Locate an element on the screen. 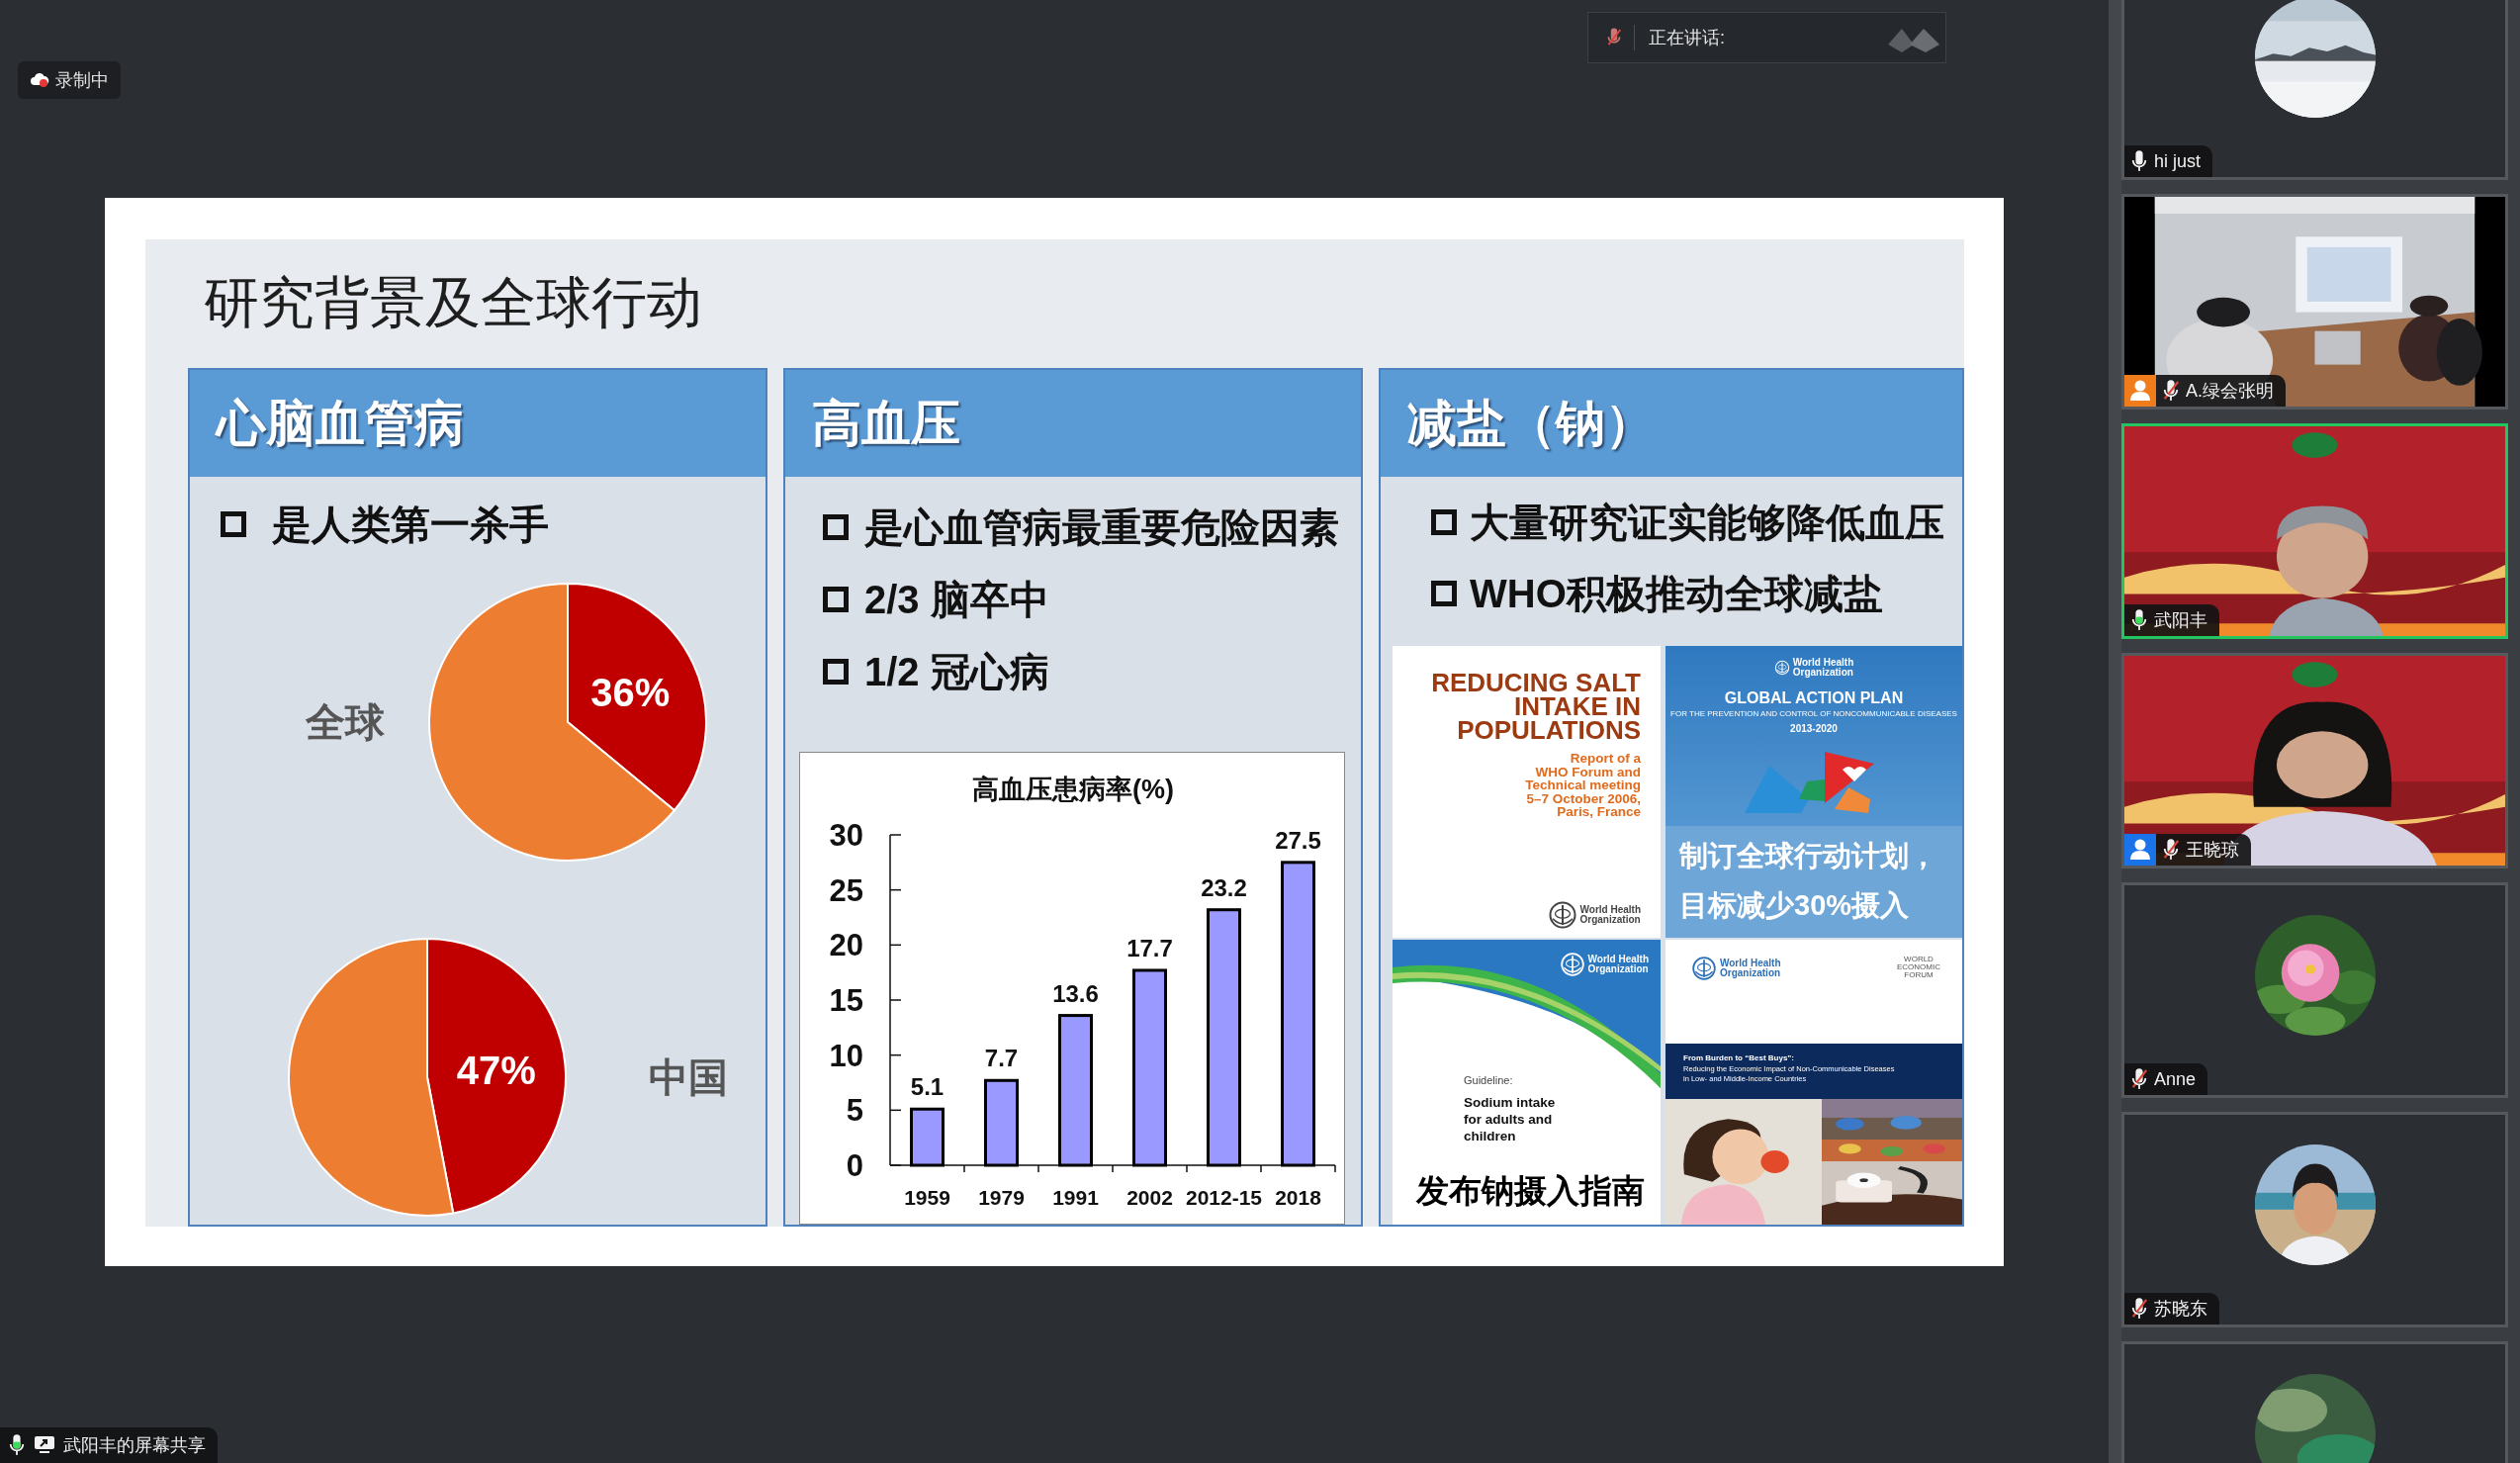  recording-badge: 录制中 is located at coordinates (69, 80).